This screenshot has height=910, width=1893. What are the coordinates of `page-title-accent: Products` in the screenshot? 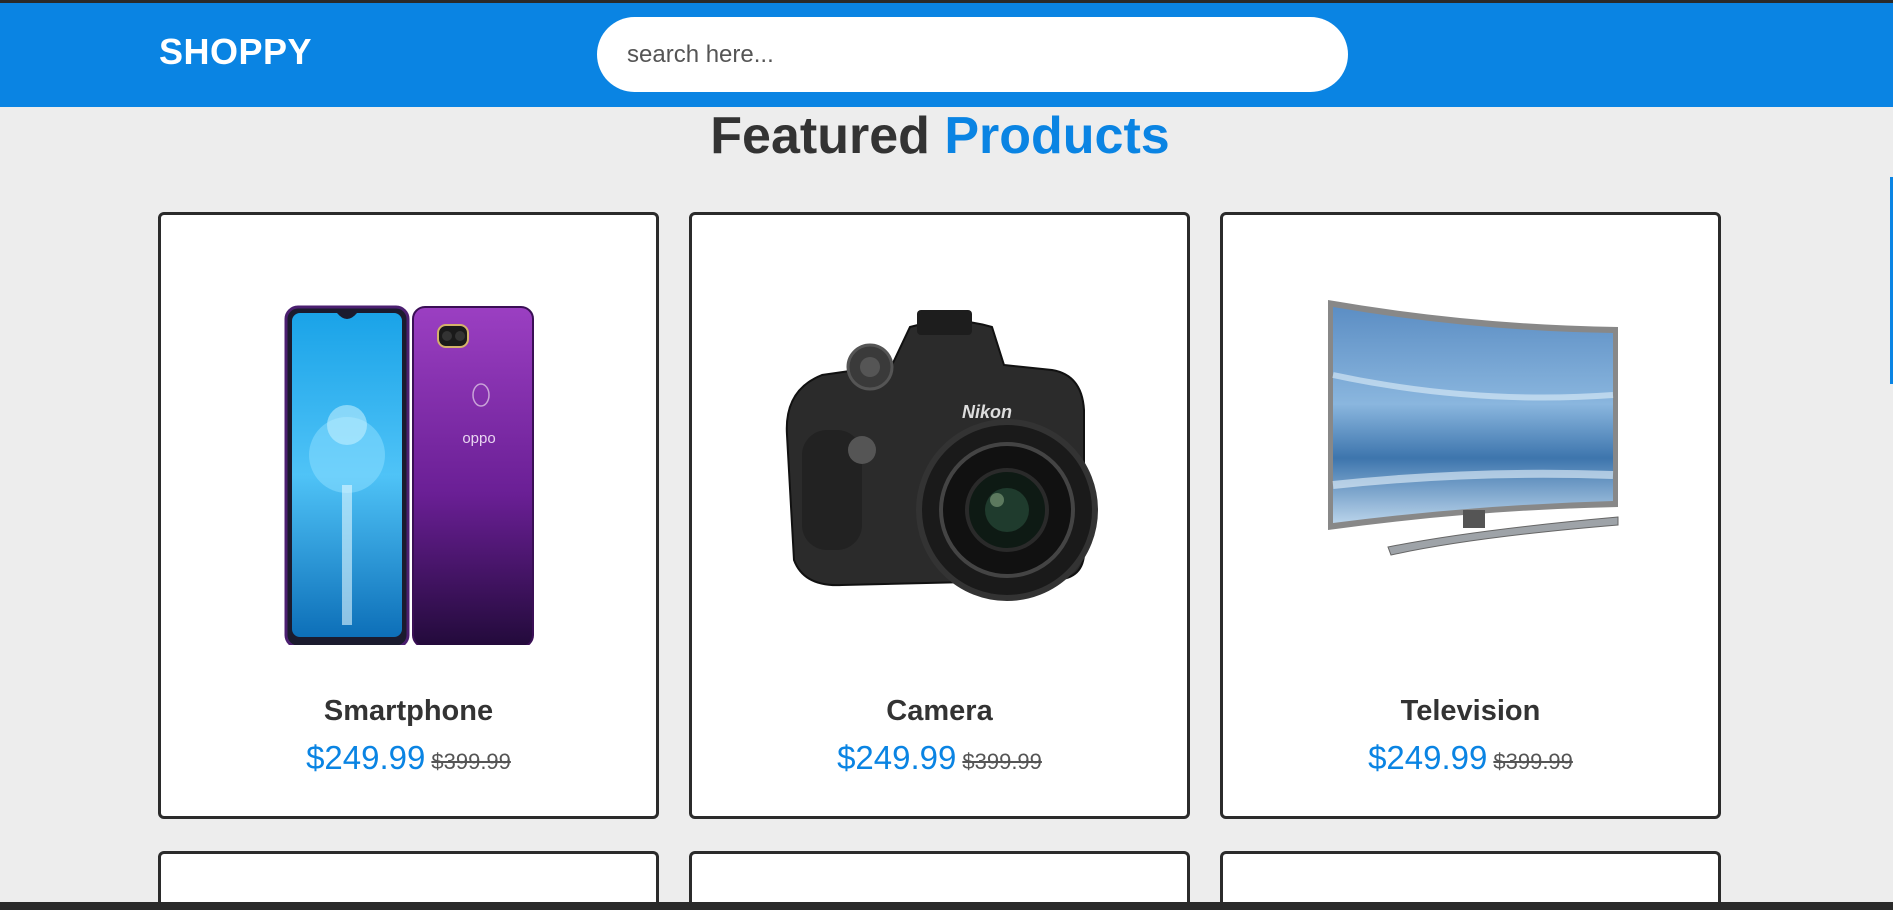 It's located at (1057, 136).